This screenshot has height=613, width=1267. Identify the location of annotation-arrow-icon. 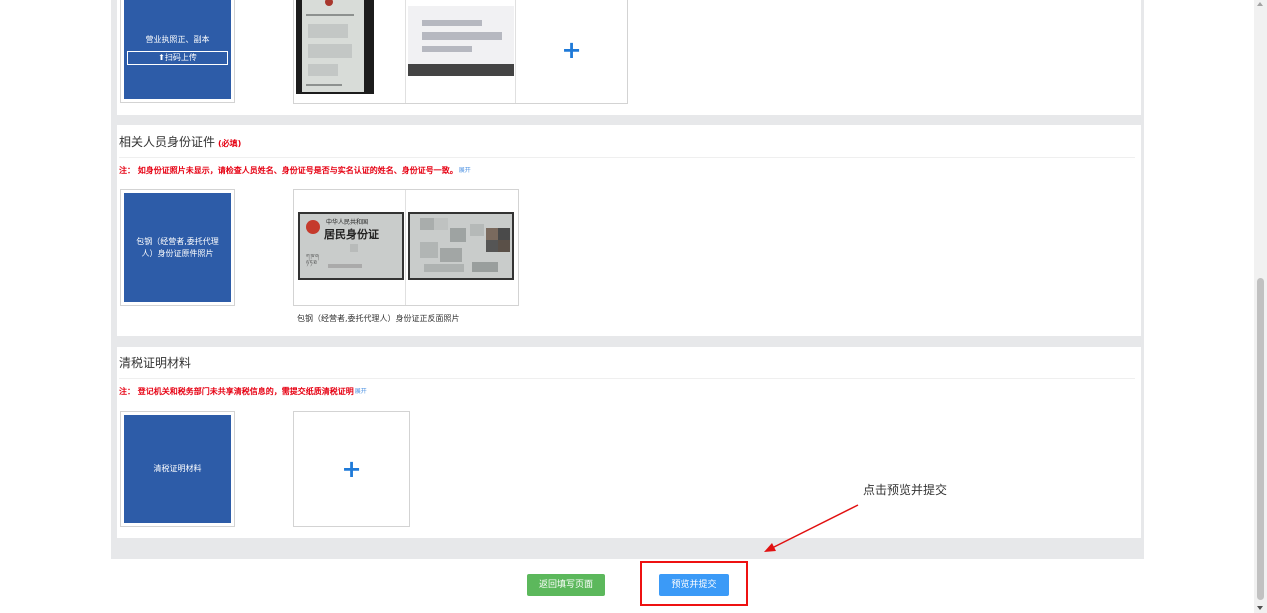
(811, 528).